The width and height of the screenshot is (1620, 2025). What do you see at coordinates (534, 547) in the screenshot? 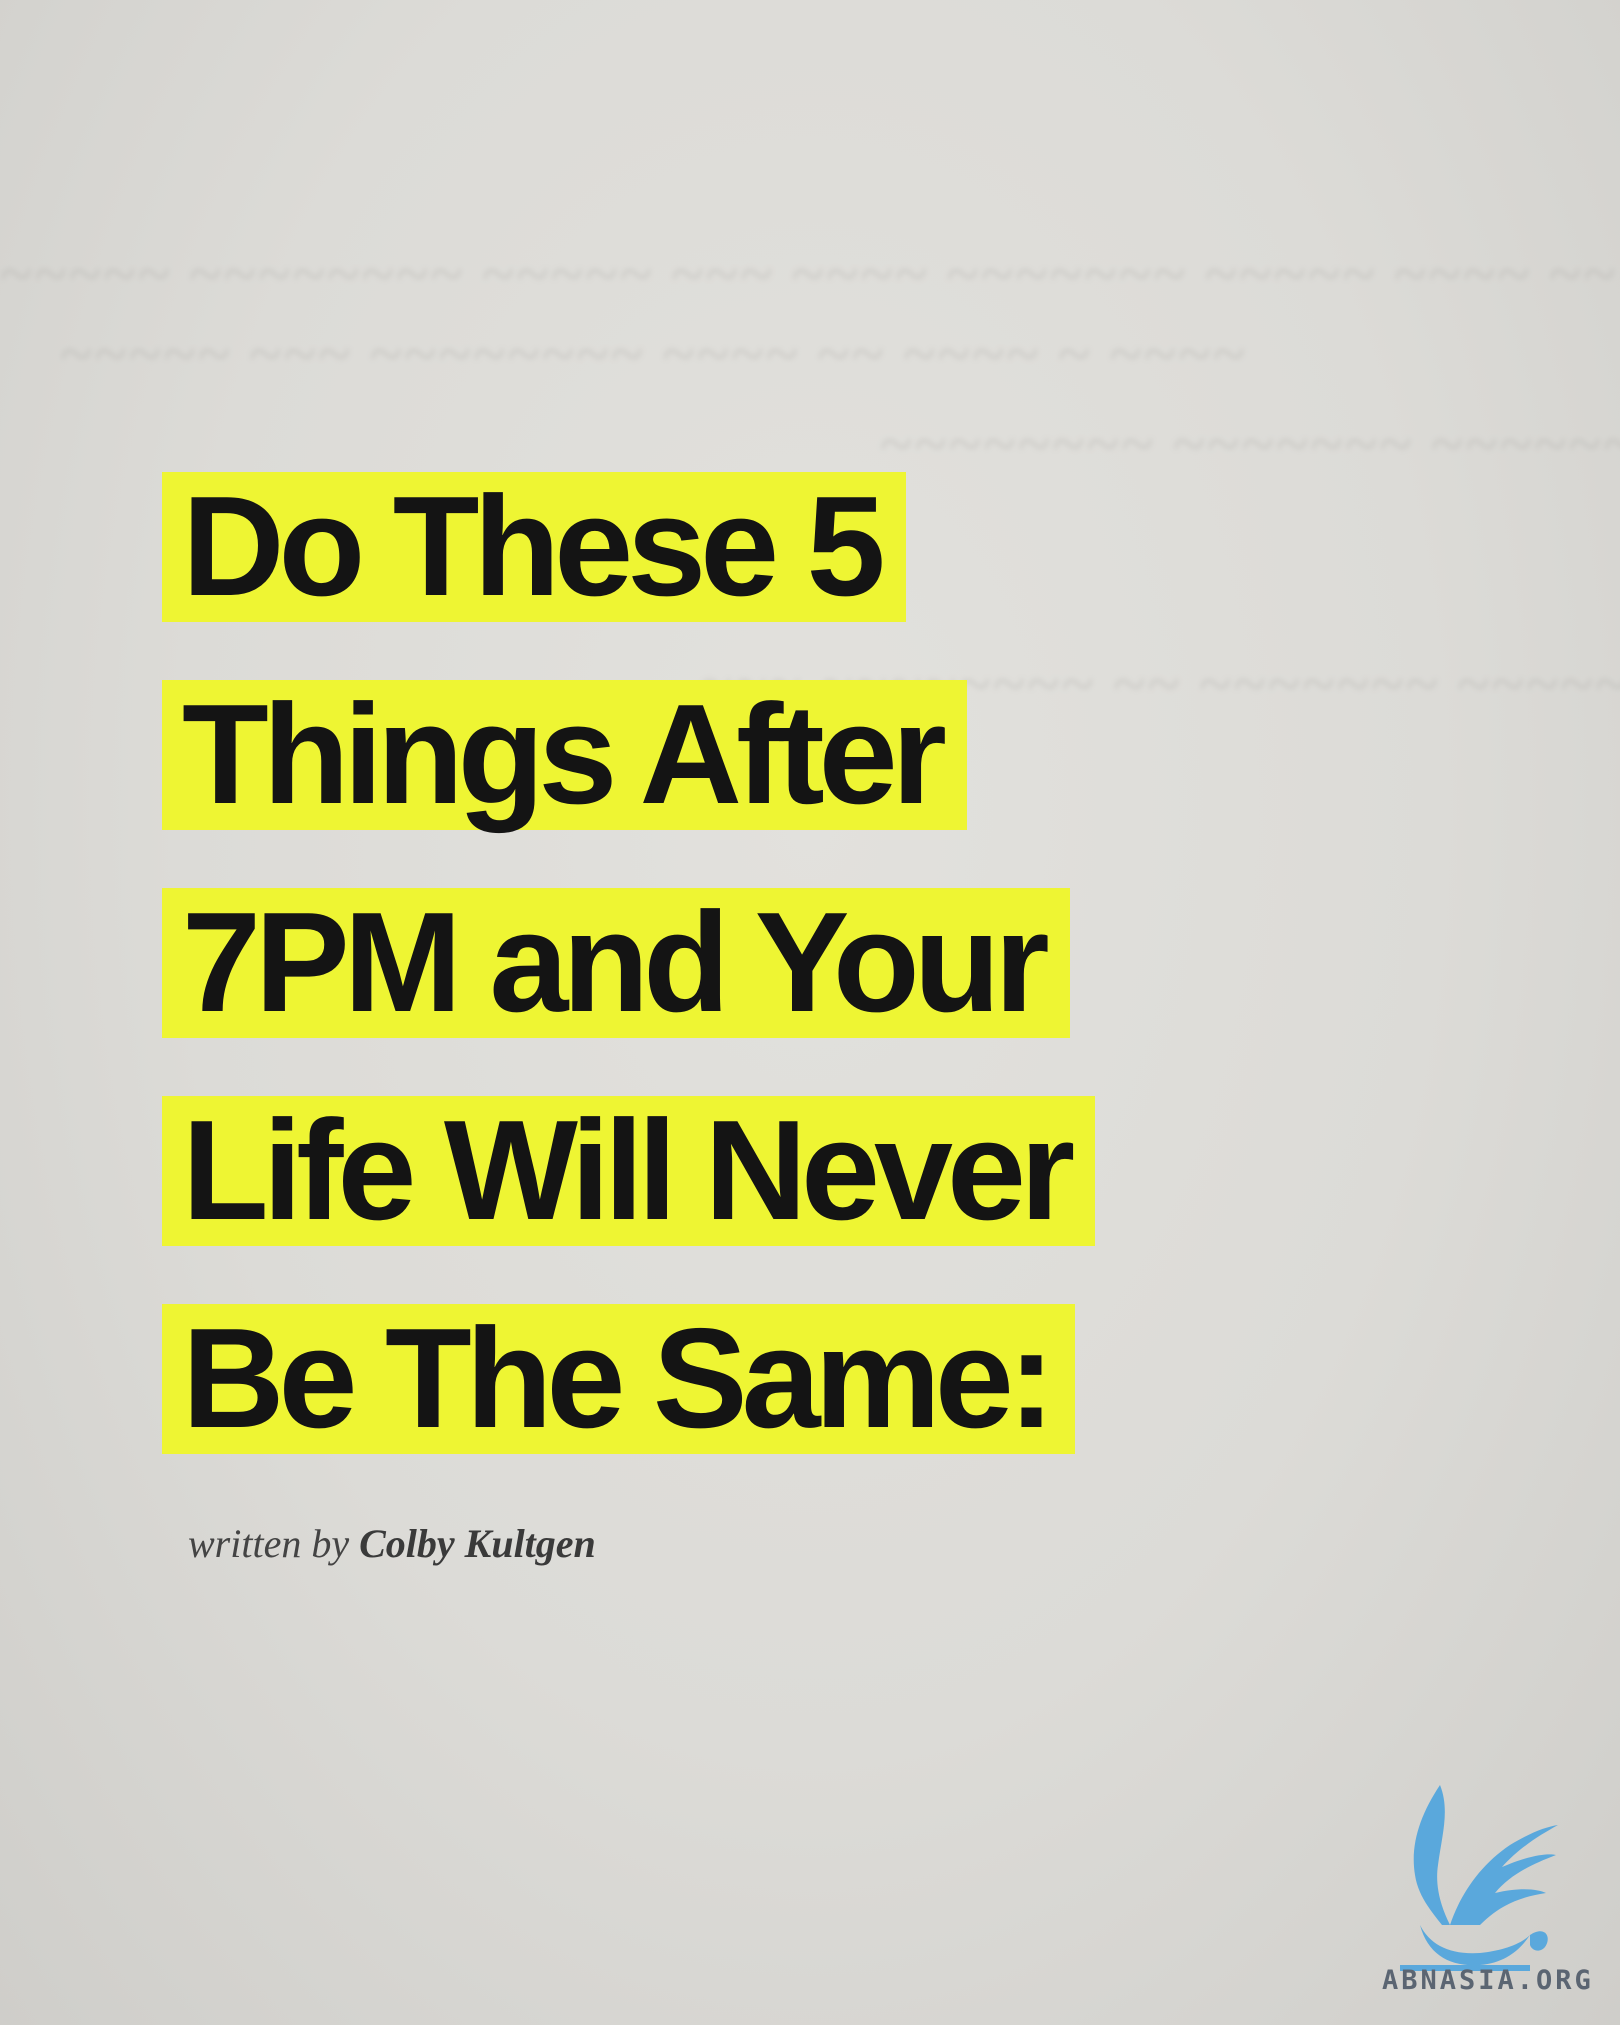
I see `headline-line-text: Do These 5` at bounding box center [534, 547].